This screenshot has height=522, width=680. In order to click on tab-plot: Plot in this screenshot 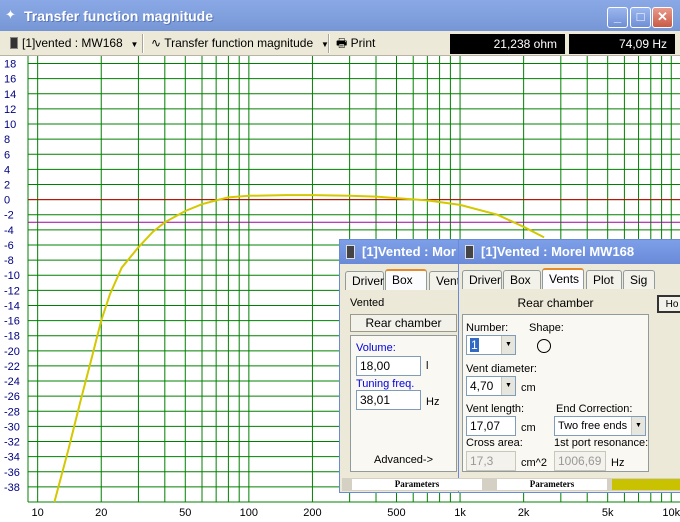, I will do `click(604, 279)`.